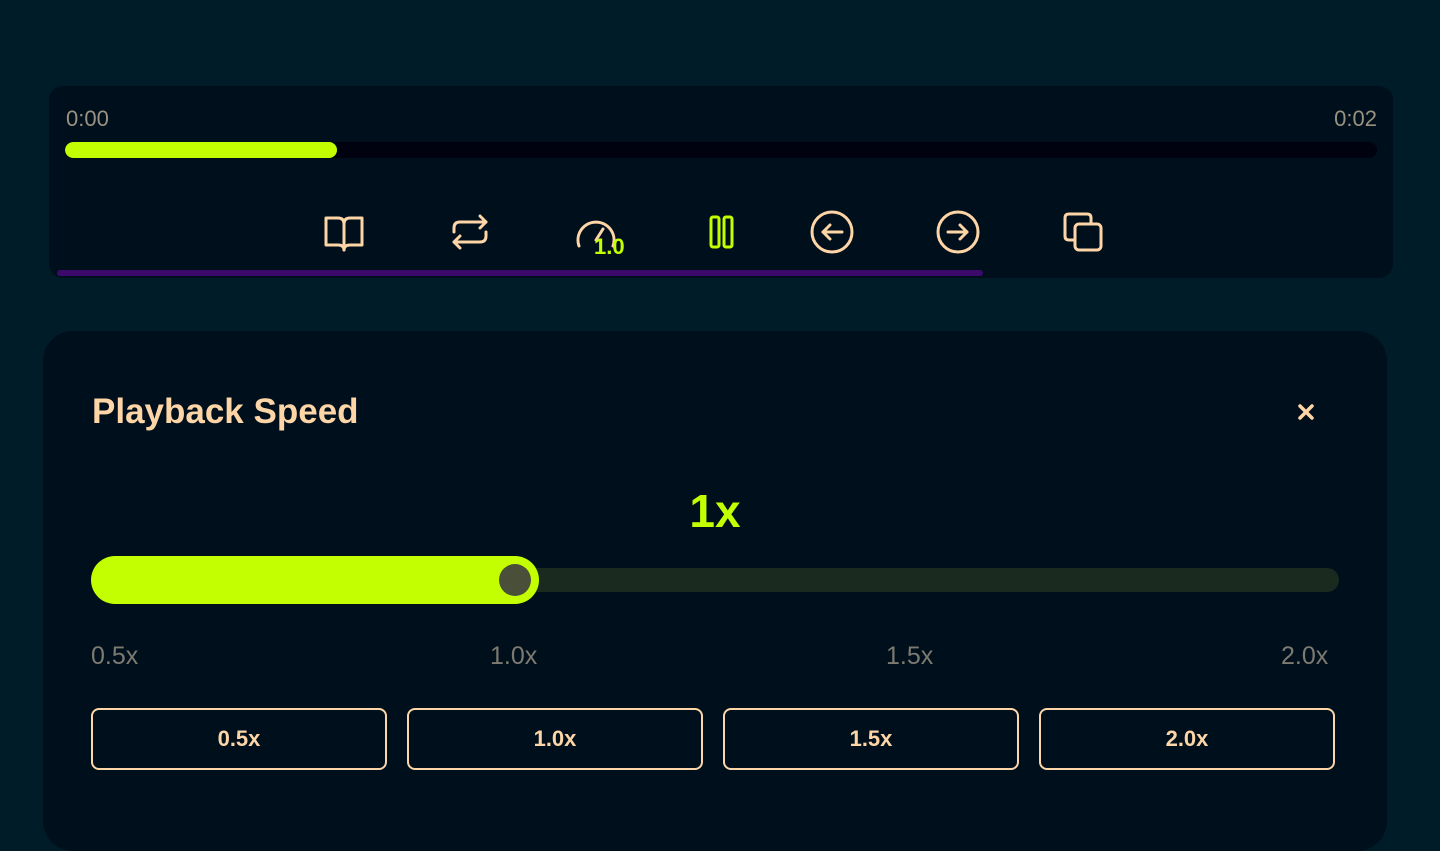 The height and width of the screenshot is (851, 1440). What do you see at coordinates (1187, 739) in the screenshot?
I see `preset-2-0x-button: 2.0x` at bounding box center [1187, 739].